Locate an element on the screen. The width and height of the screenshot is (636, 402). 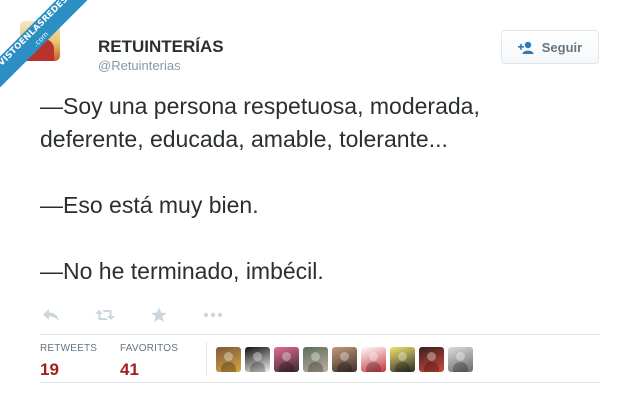
favorite-stat: FAVORITOS 41 is located at coordinates (149, 361).